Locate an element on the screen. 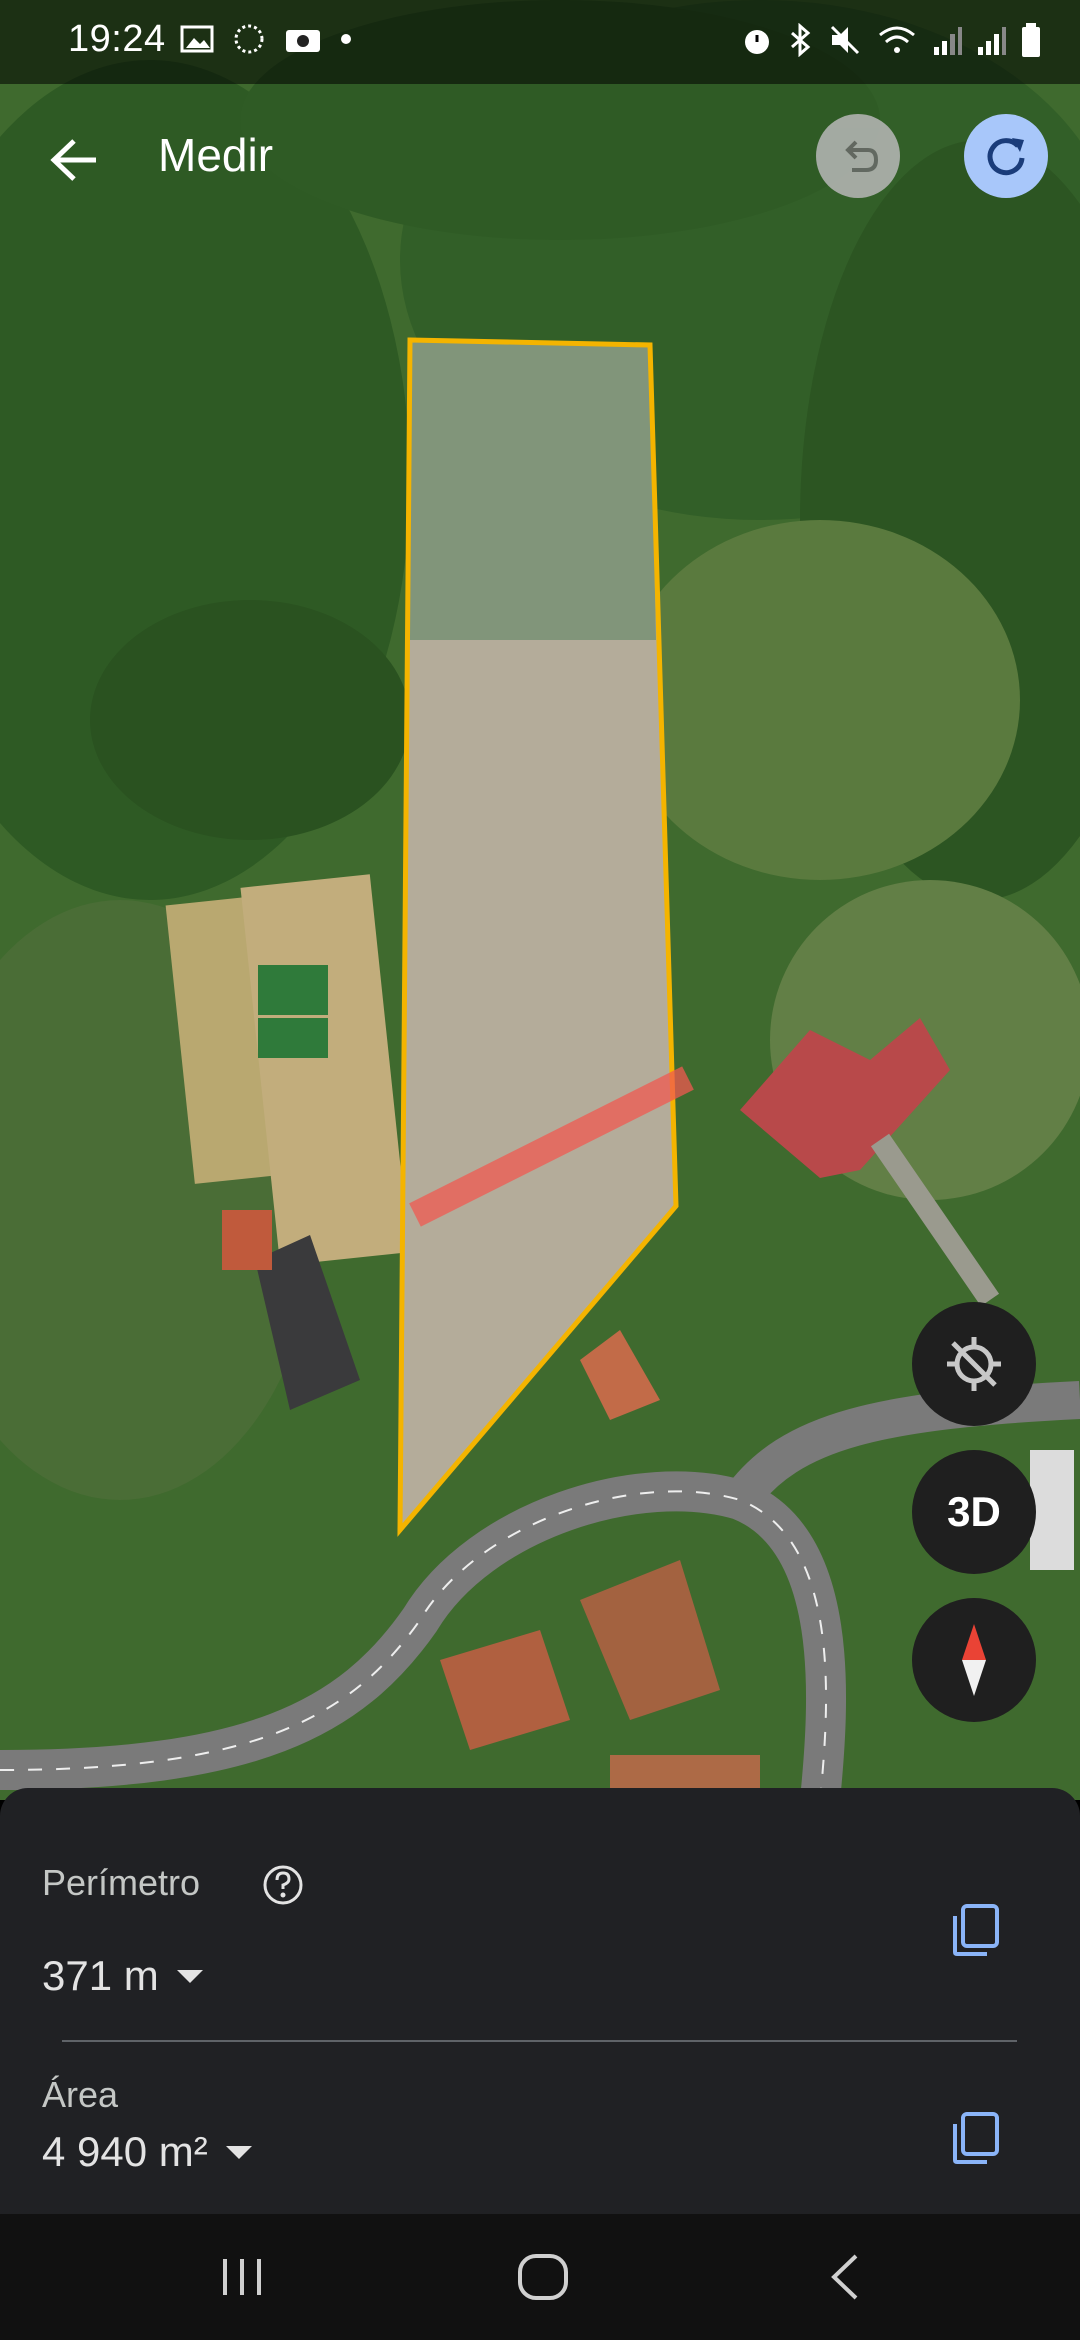 This screenshot has height=2340, width=1080. redo-icon is located at coordinates (1006, 157).